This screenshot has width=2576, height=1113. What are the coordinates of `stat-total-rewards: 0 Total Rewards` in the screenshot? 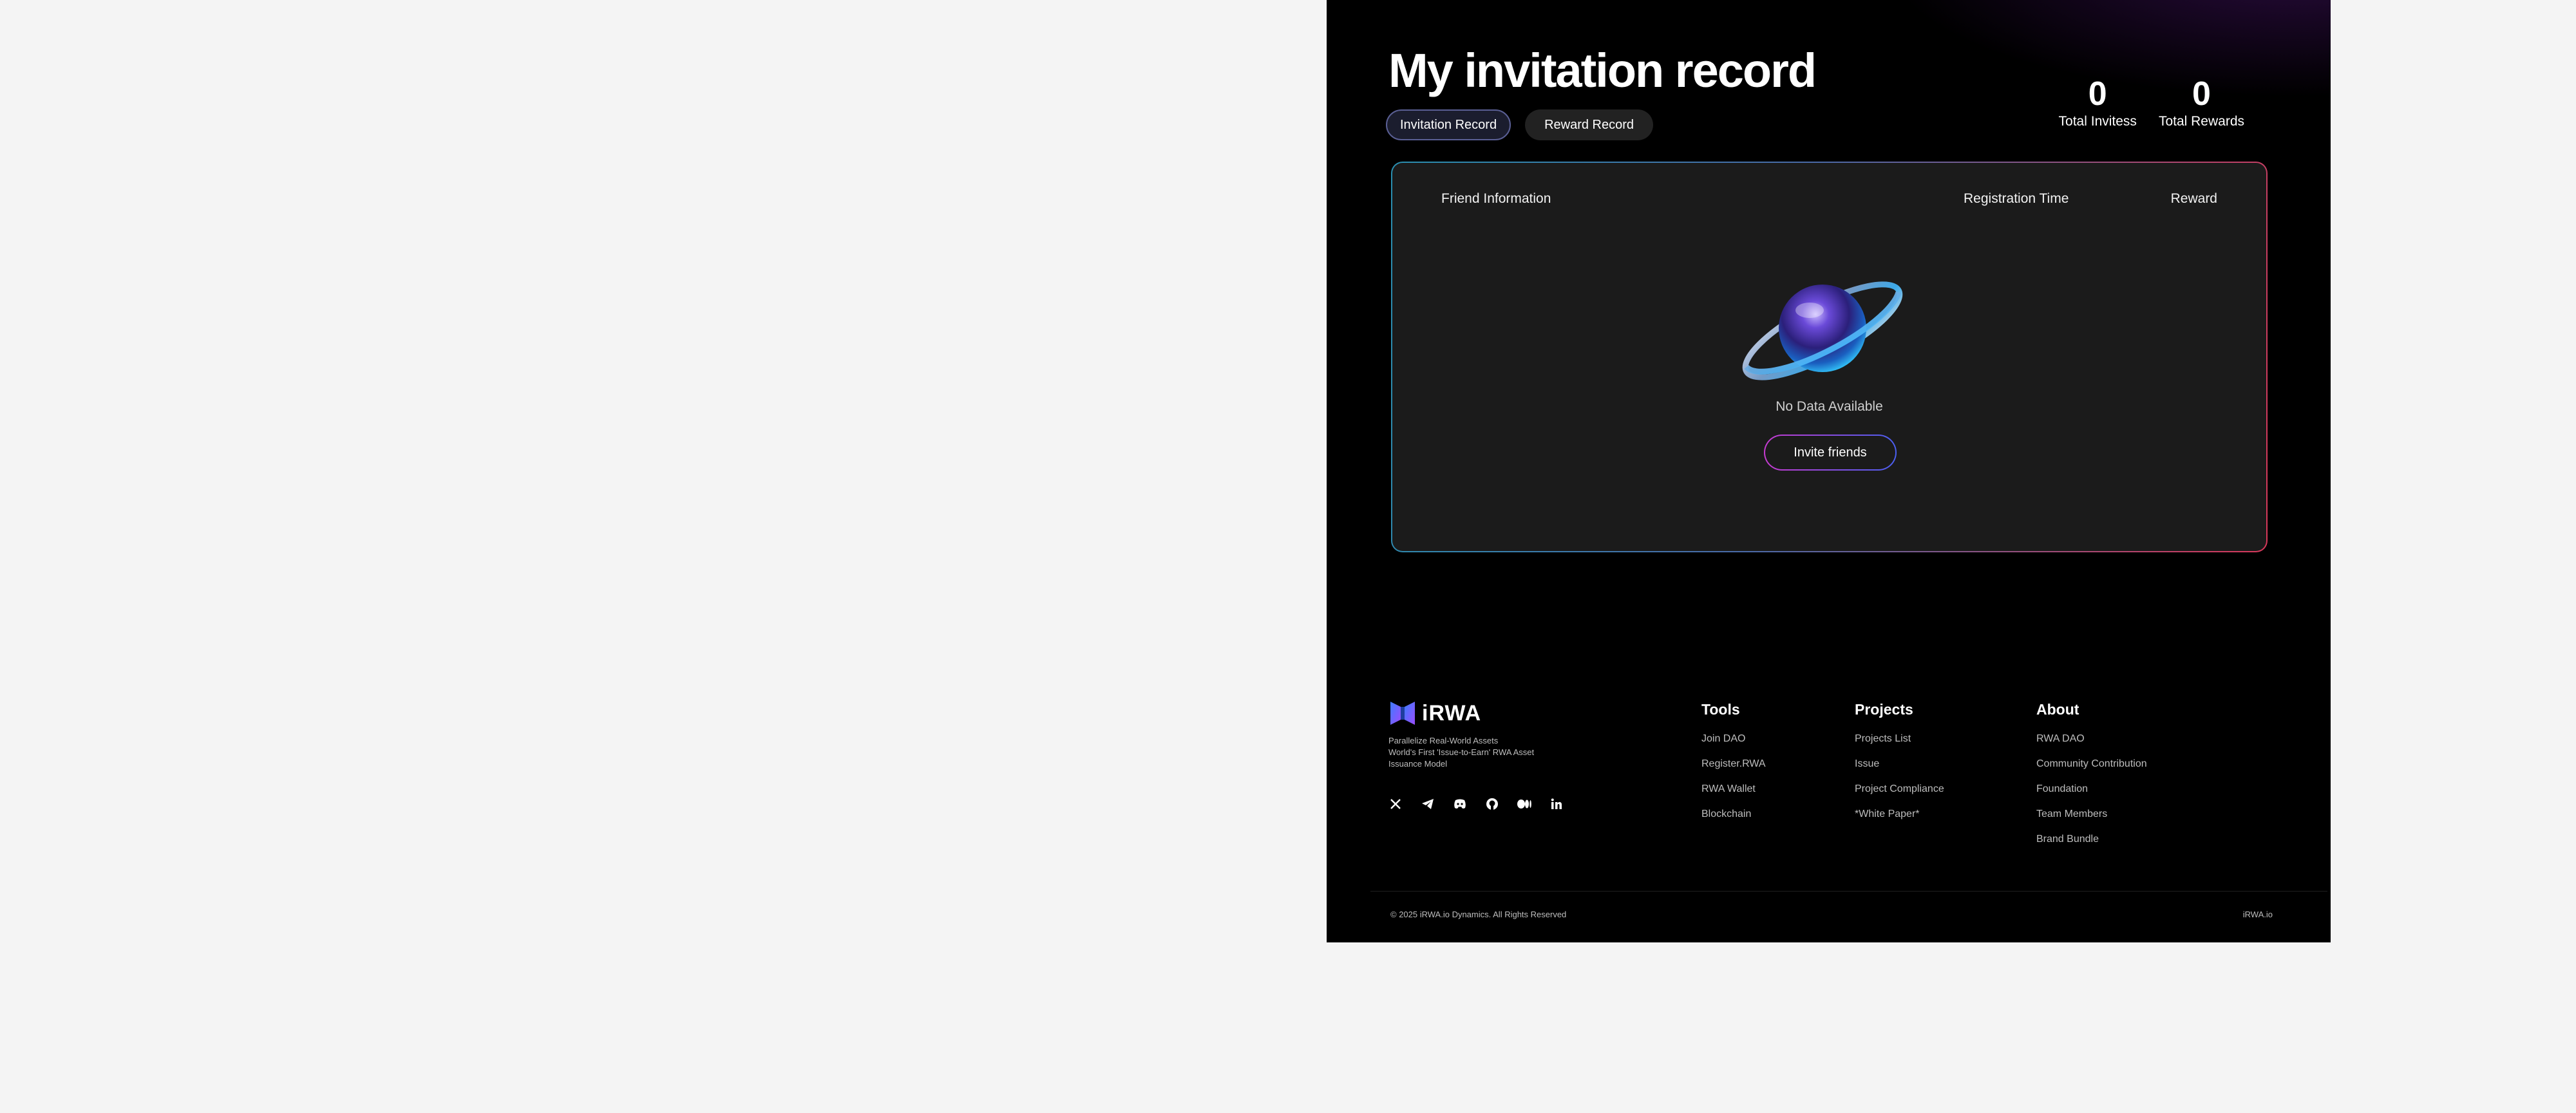 It's located at (2201, 102).